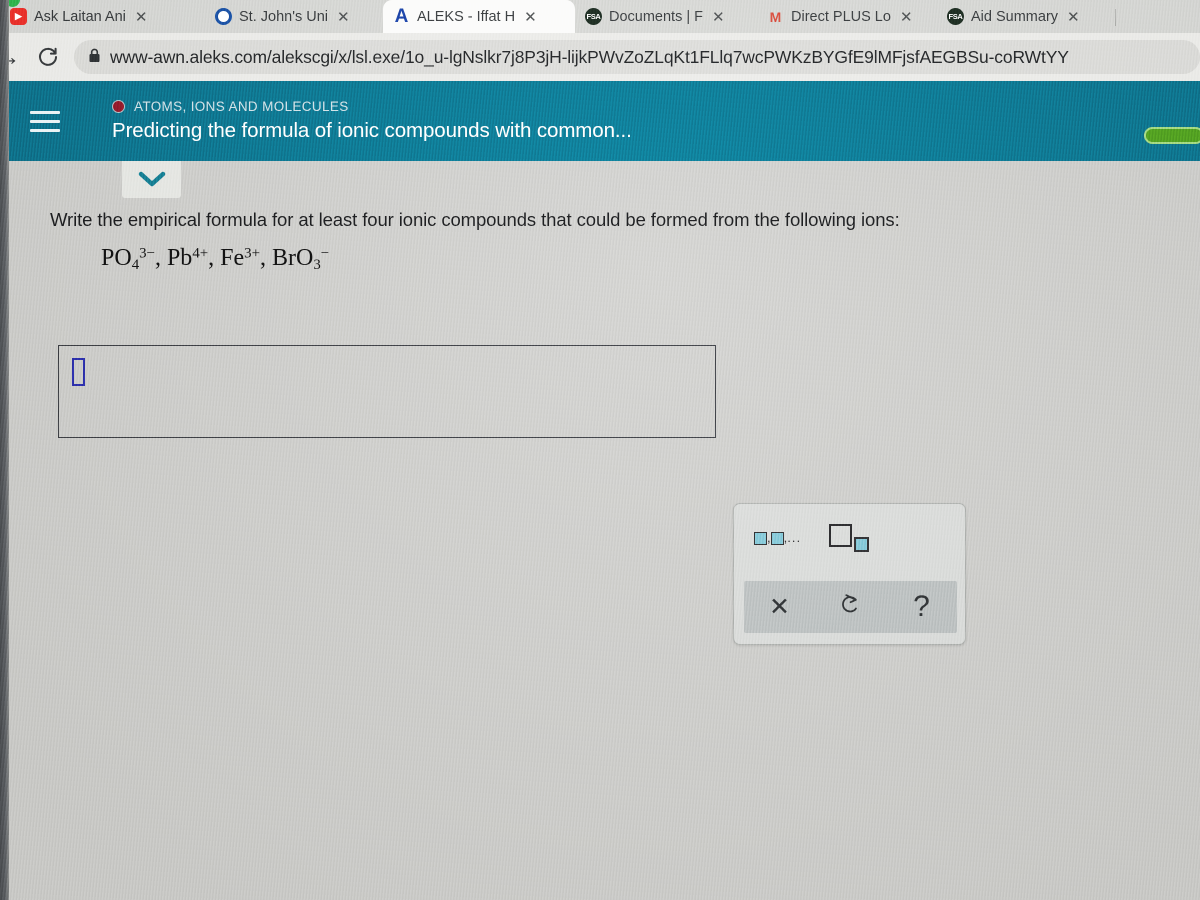 The width and height of the screenshot is (1200, 900). Describe the element at coordinates (223, 16) in the screenshot. I see `stjohns-icon` at that location.